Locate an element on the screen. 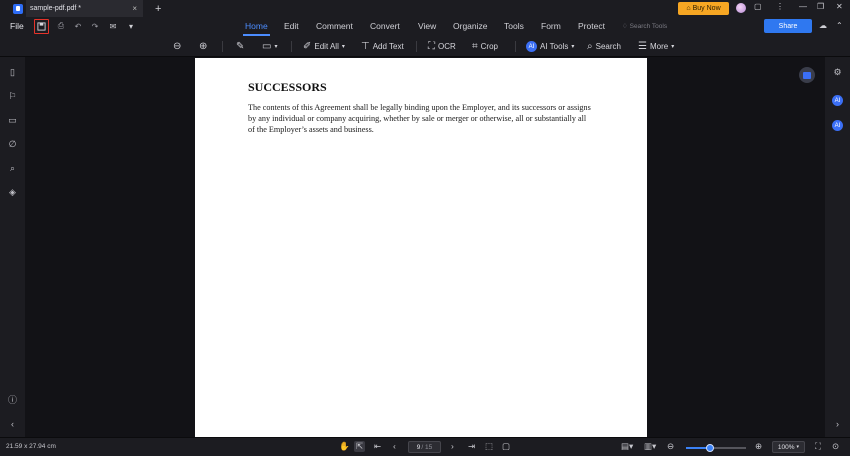 This screenshot has width=850, height=456. close-icon: ✕ is located at coordinates (839, 6).